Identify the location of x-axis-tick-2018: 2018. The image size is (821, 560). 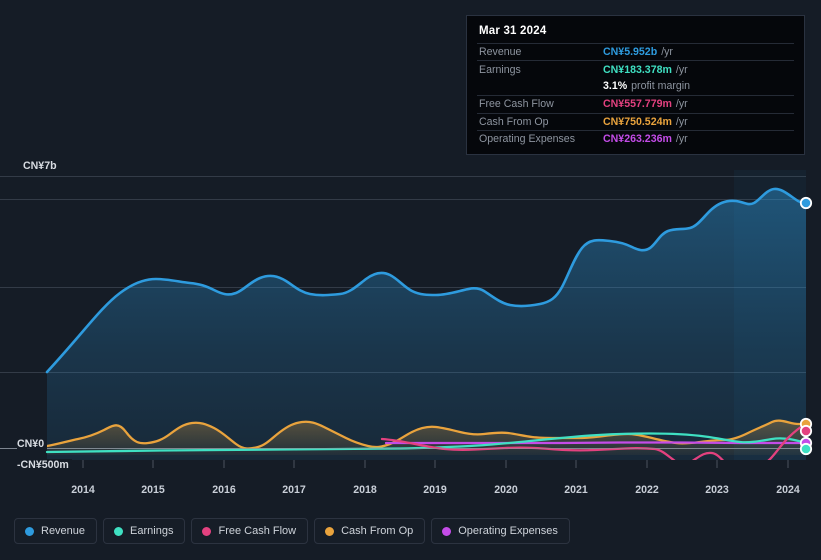
(365, 490).